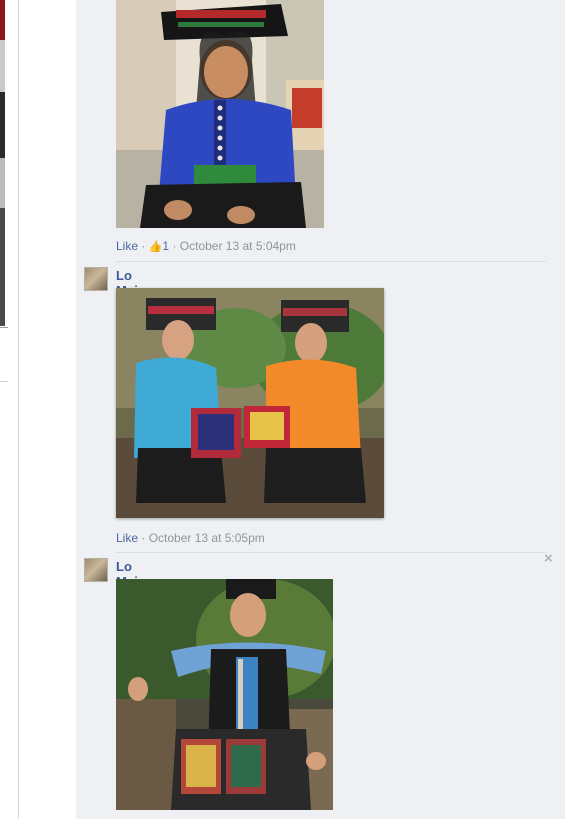 Image resolution: width=565 pixels, height=819 pixels. What do you see at coordinates (156, 247) in the screenshot?
I see `thumbs-up-icon: 👍` at bounding box center [156, 247].